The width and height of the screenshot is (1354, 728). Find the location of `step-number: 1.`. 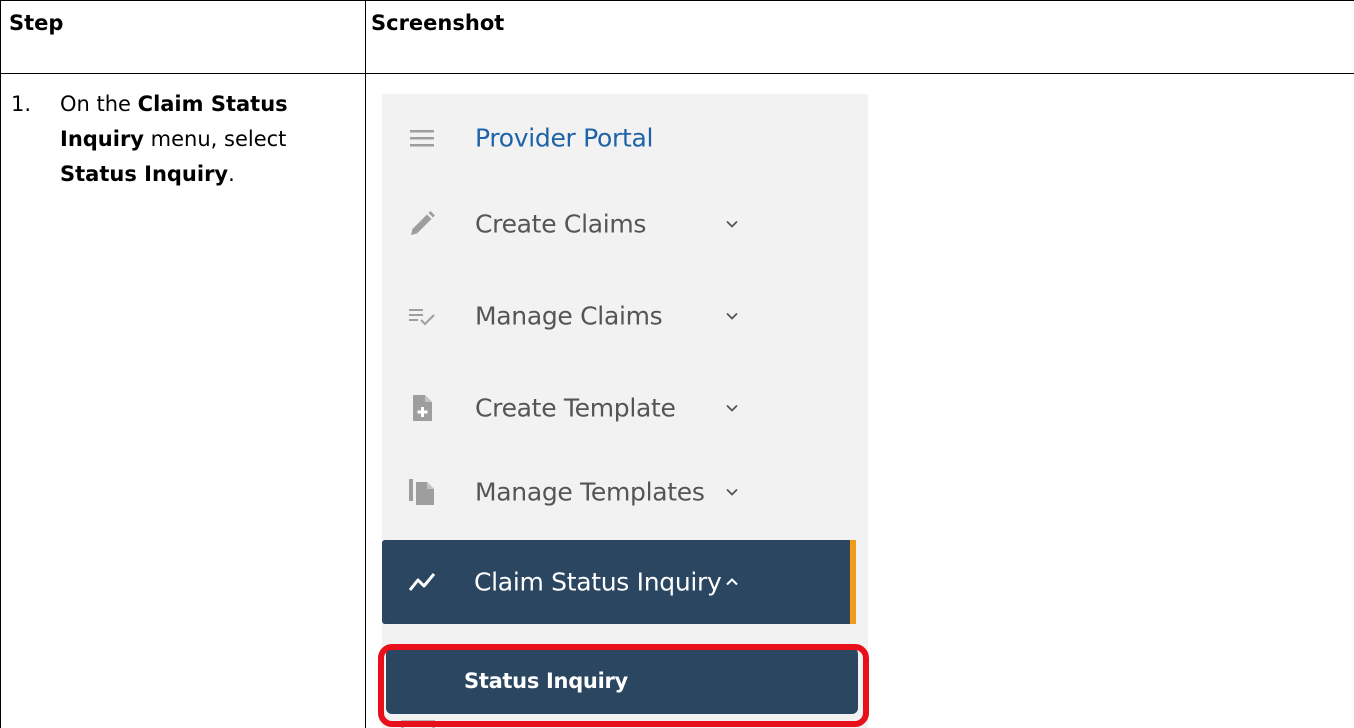

step-number: 1. is located at coordinates (21, 104).